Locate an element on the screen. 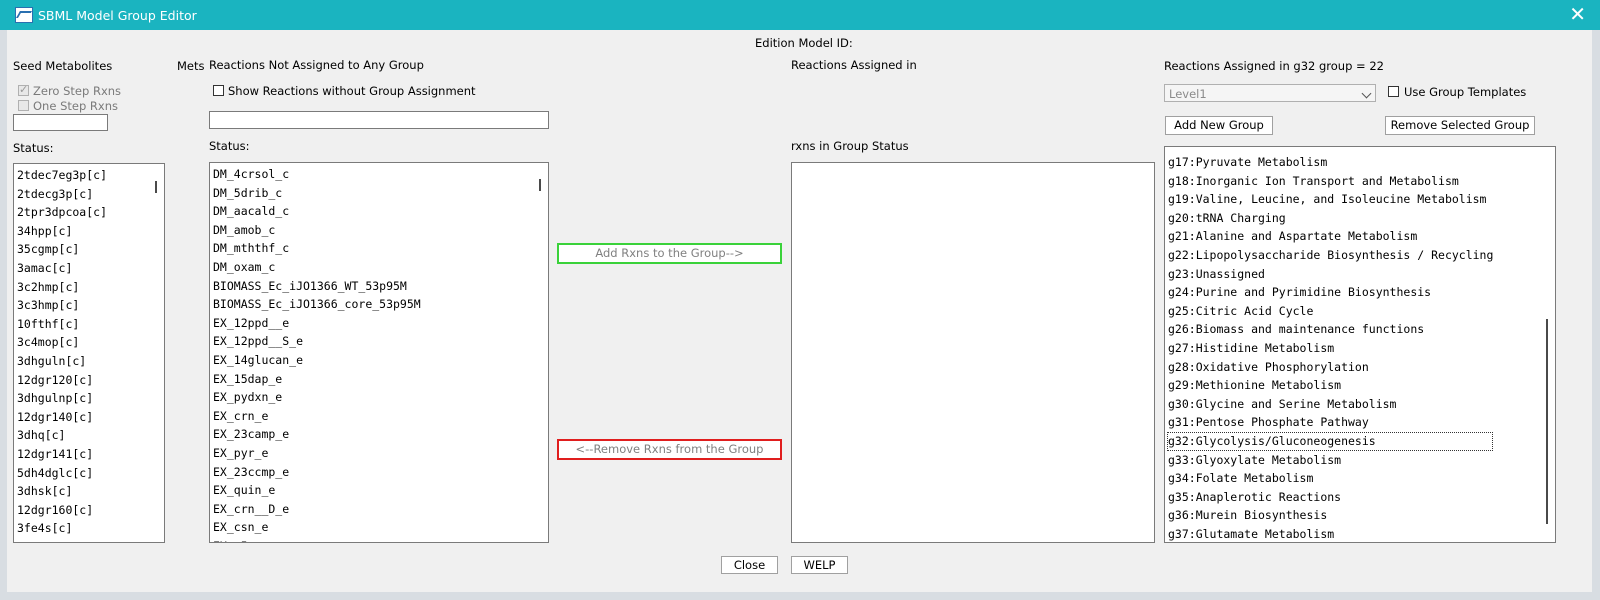 The height and width of the screenshot is (600, 1600). group-list-item: g33:Glyoxylate Metabolism is located at coordinates (1330, 460).